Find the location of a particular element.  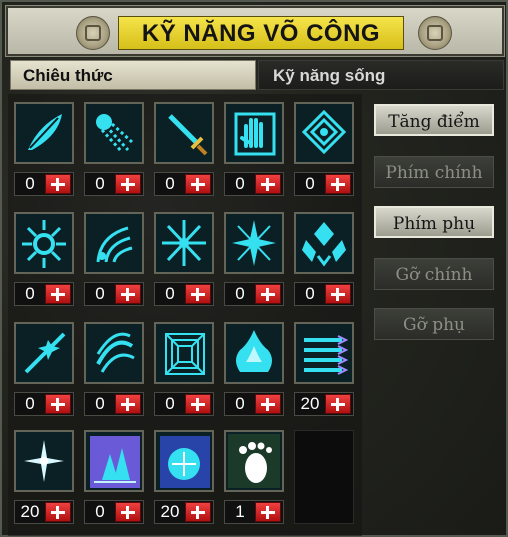

tab-ky-nang-song: Kỹ năng sống is located at coordinates (381, 75).